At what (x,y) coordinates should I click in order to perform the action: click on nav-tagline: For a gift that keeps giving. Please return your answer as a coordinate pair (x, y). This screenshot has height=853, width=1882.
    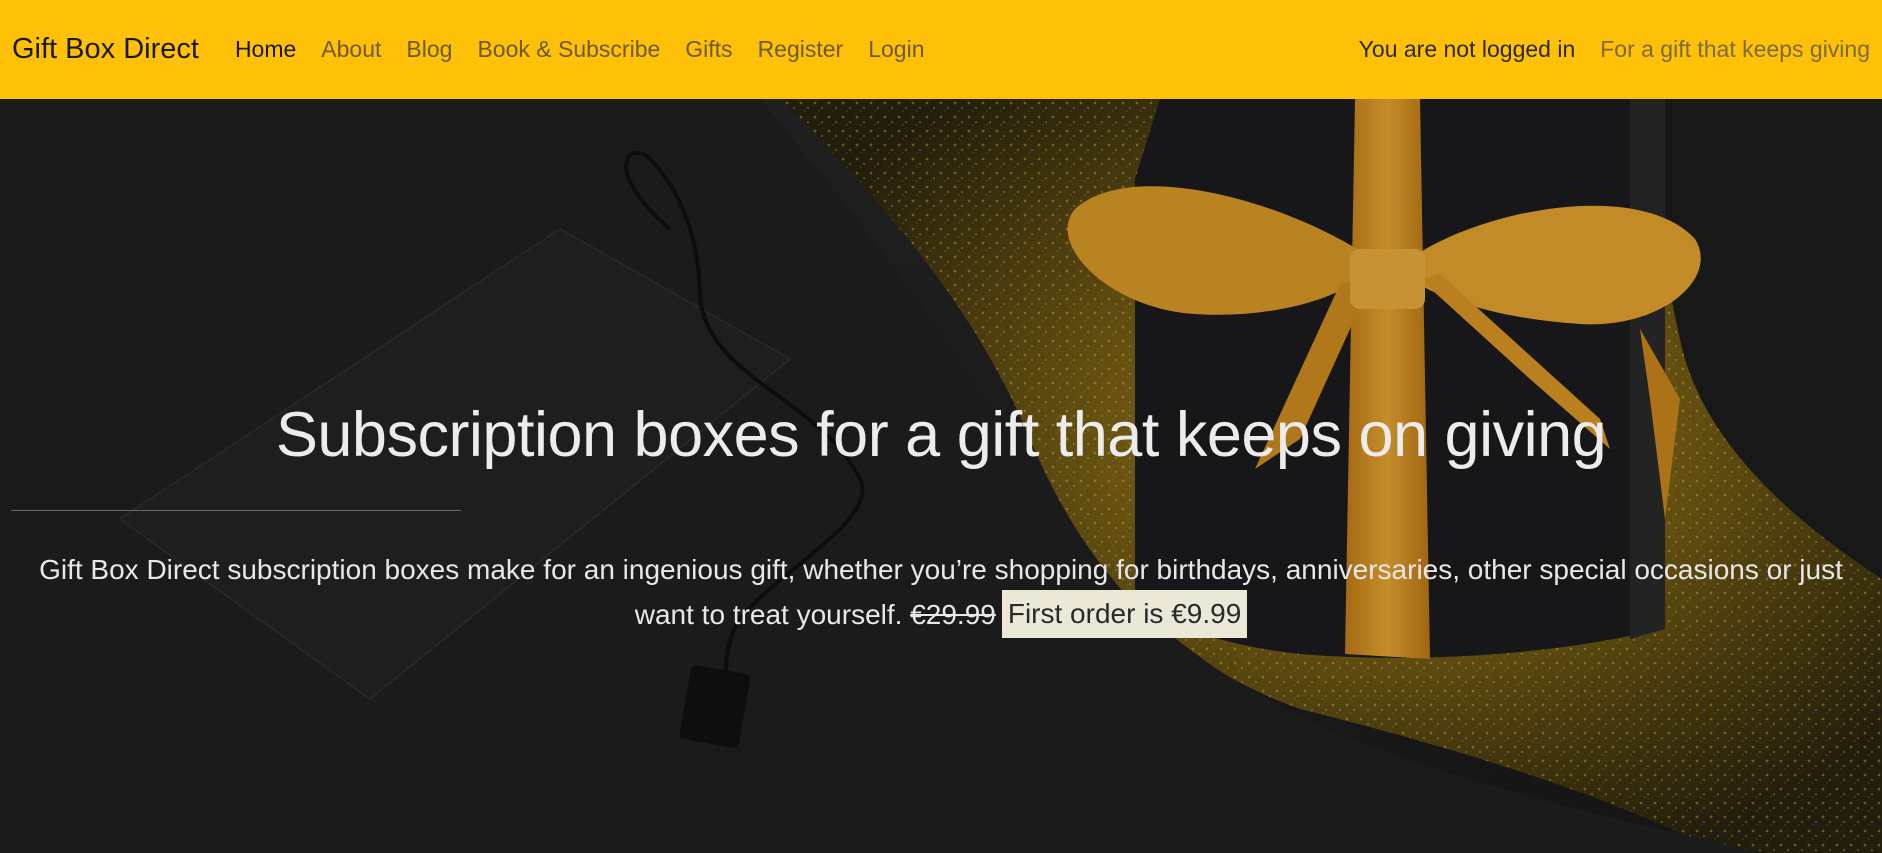
    Looking at the image, I should click on (1735, 49).